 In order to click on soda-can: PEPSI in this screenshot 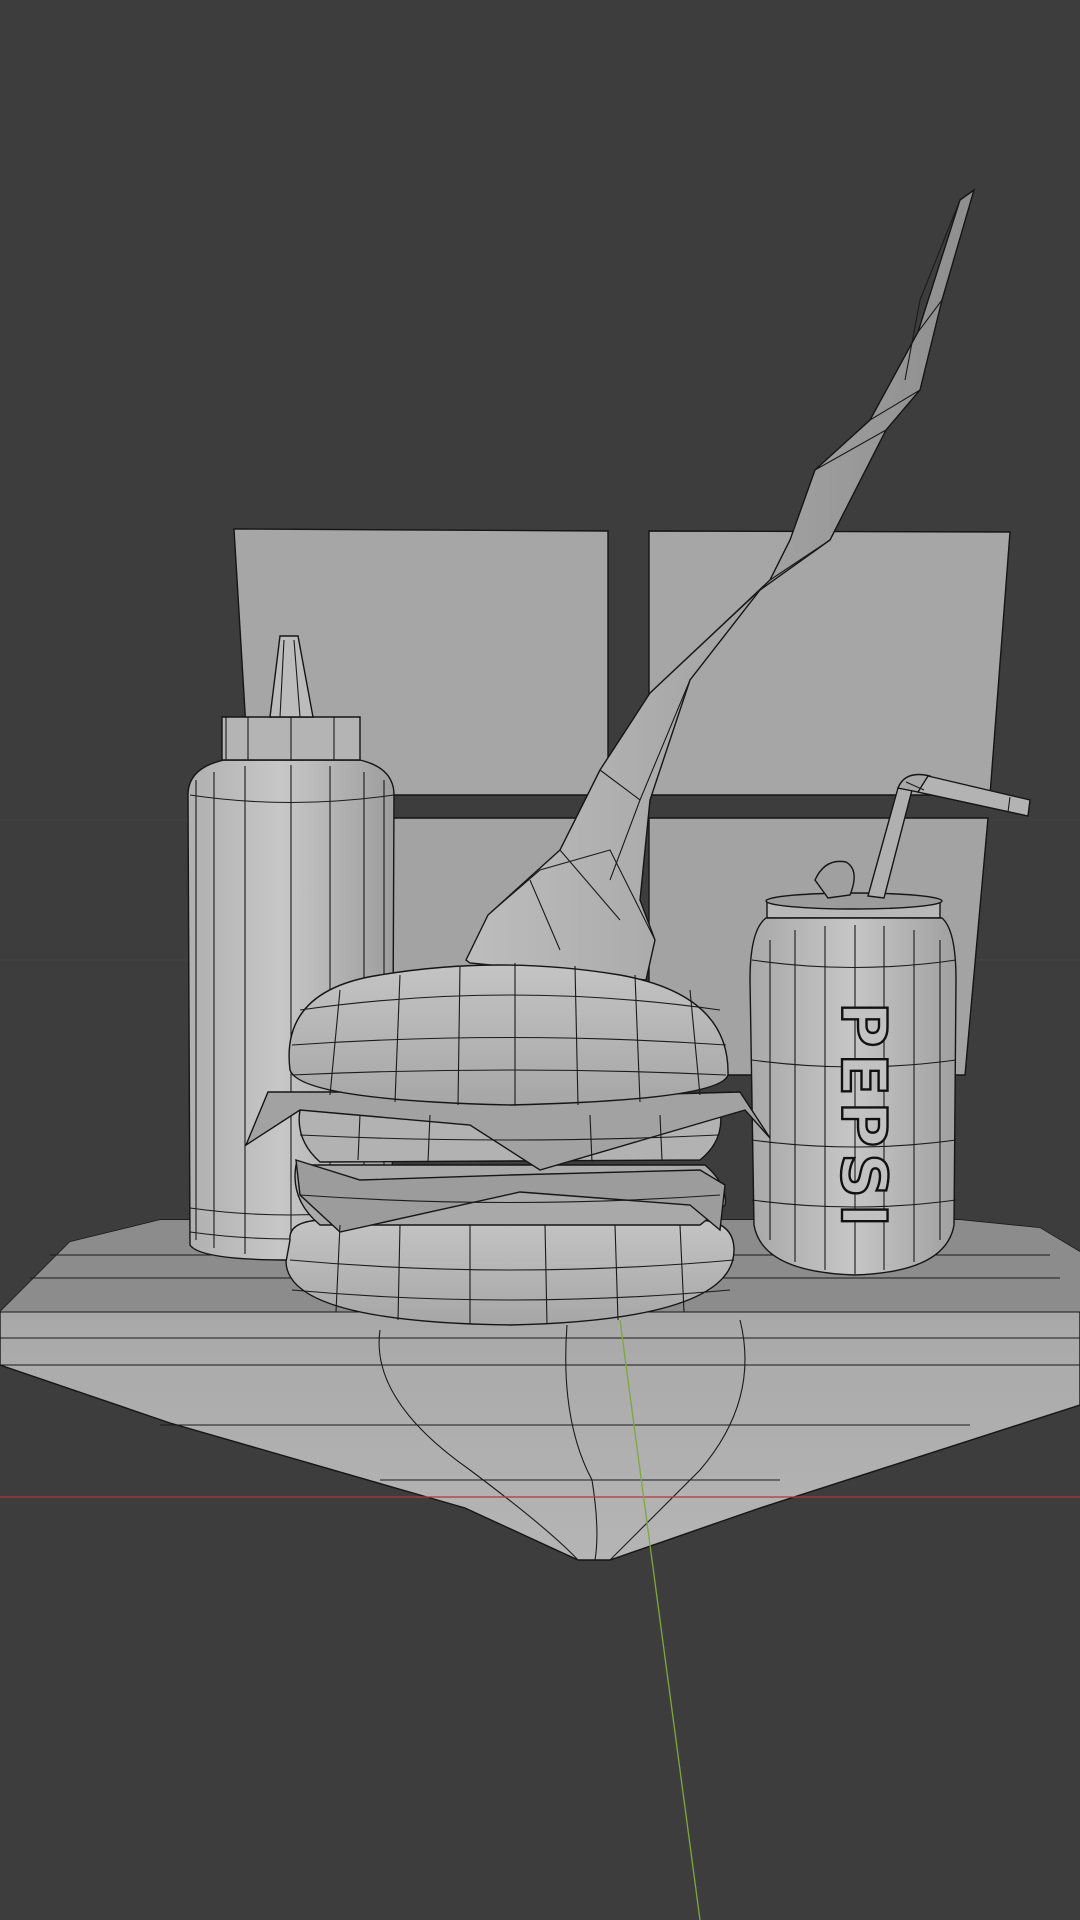, I will do `click(853, 1068)`.